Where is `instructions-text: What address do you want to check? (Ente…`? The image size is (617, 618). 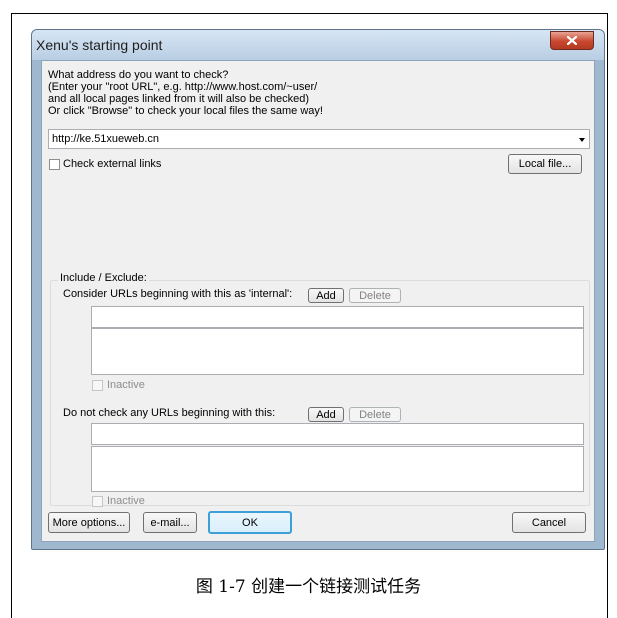
instructions-text: What address do you want to check? (Ente… is located at coordinates (185, 93).